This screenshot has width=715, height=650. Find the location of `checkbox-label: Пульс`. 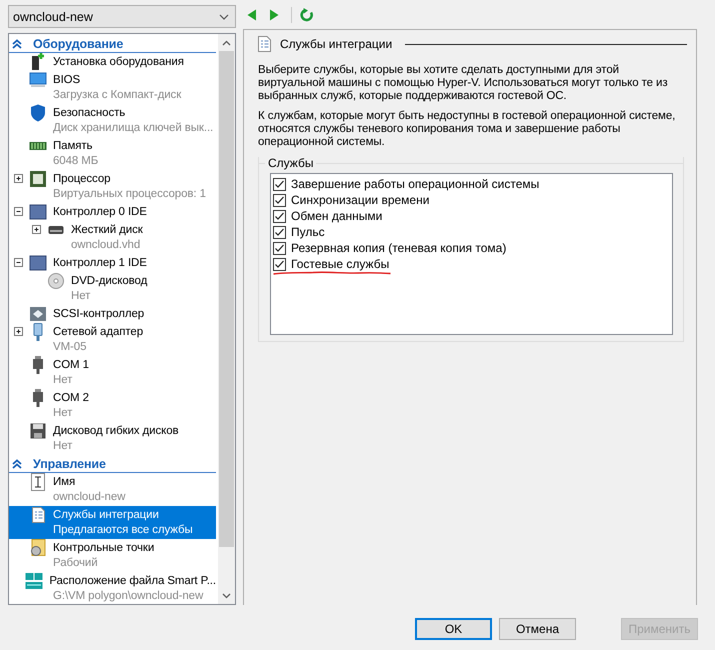

checkbox-label: Пульс is located at coordinates (308, 232).